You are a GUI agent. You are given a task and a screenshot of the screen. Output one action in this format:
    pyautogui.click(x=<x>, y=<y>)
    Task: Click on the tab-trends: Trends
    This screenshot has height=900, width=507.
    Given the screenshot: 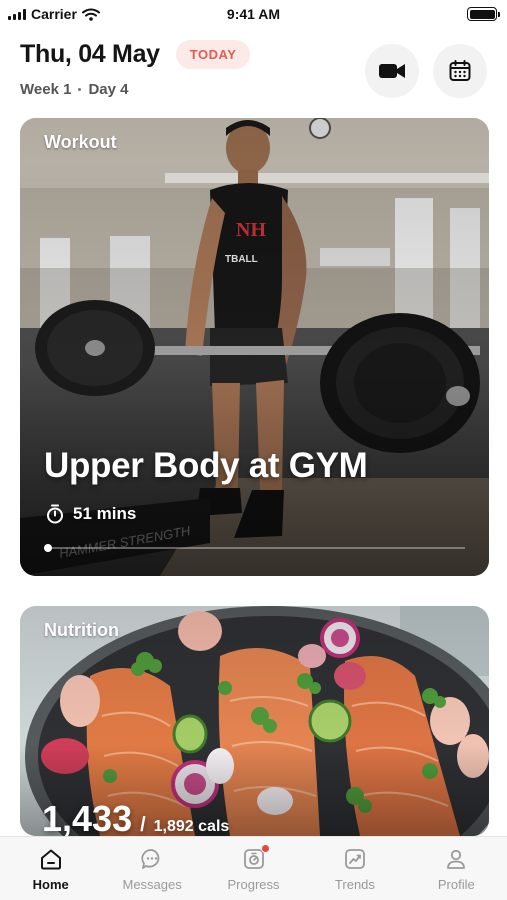 What is the action you would take?
    pyautogui.click(x=354, y=868)
    